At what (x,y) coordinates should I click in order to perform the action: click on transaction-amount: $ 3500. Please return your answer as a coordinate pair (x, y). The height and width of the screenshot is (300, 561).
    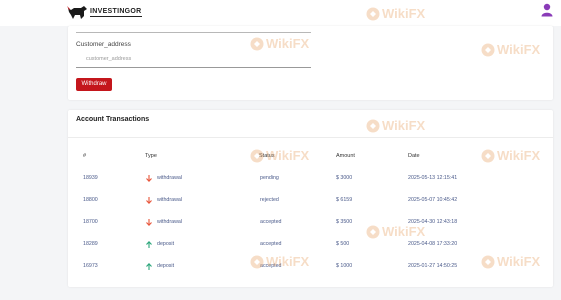
    Looking at the image, I should click on (344, 222).